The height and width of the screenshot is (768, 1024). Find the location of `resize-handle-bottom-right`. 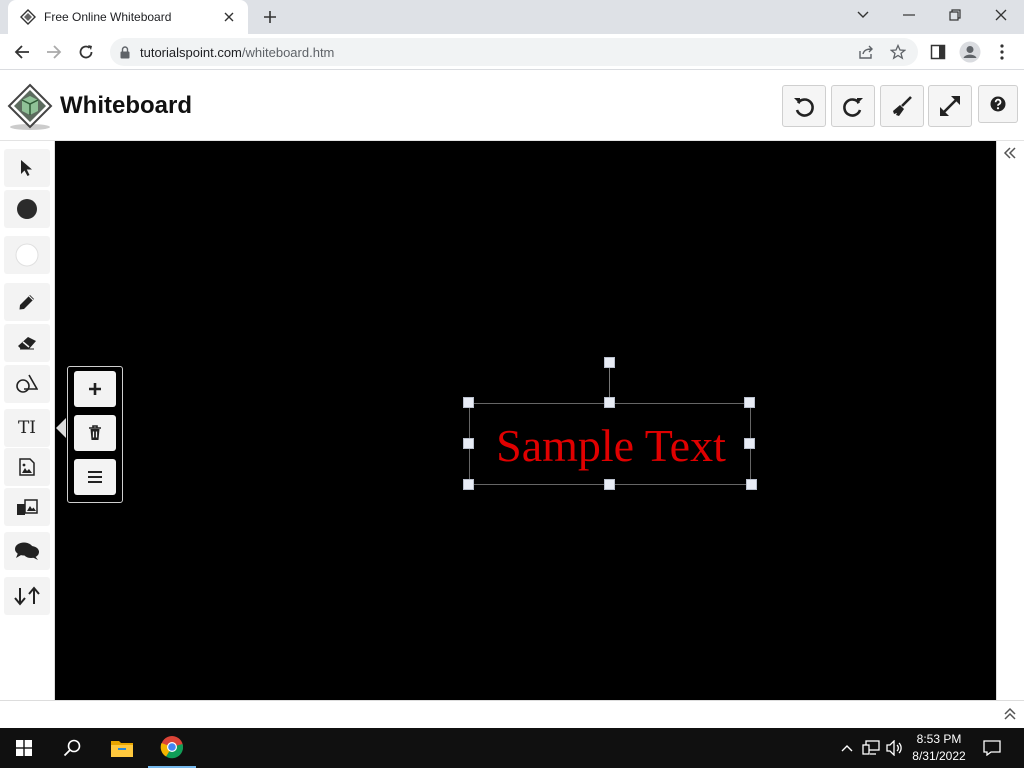

resize-handle-bottom-right is located at coordinates (751, 484).